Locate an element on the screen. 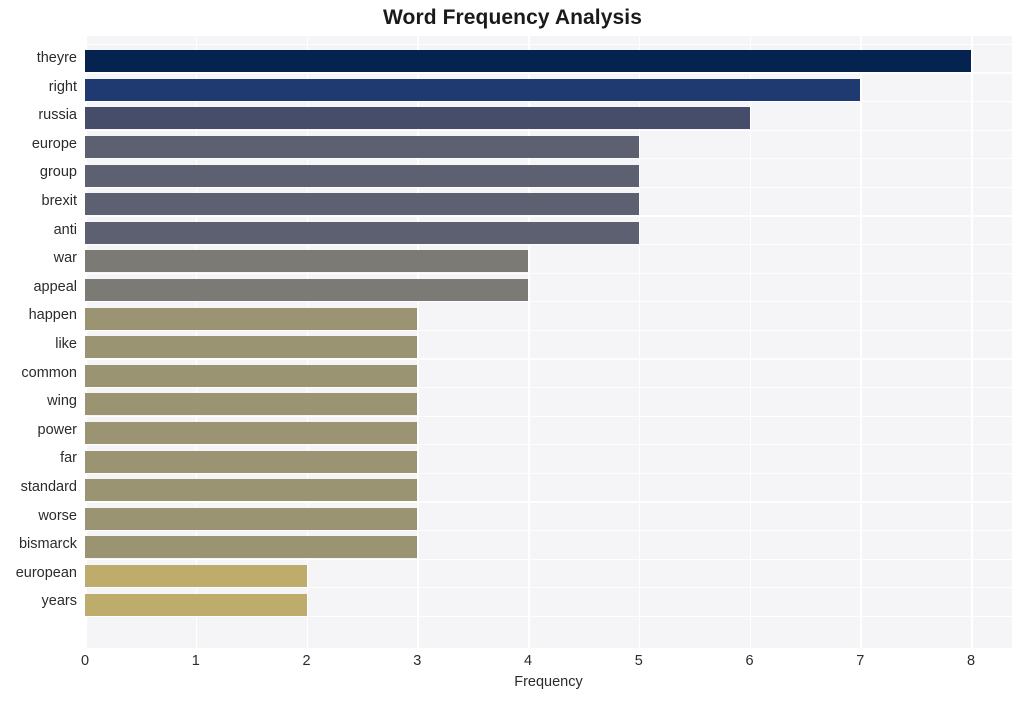 This screenshot has width=1025, height=701. y-tick-label-european: european is located at coordinates (46, 572).